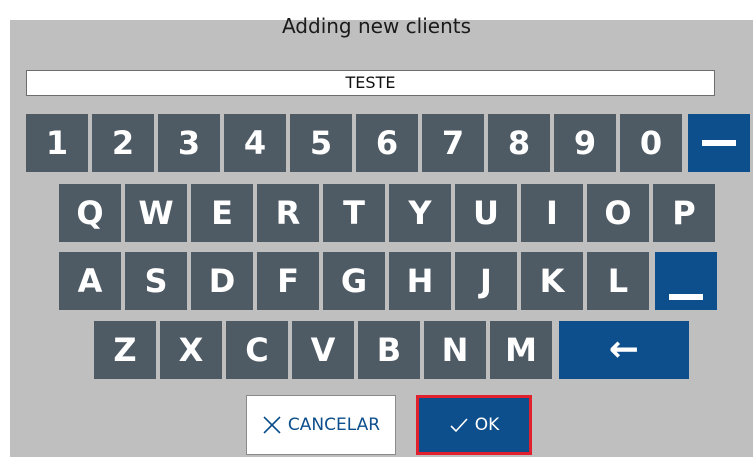  Describe the element at coordinates (420, 213) in the screenshot. I see `key-y: Y` at that location.